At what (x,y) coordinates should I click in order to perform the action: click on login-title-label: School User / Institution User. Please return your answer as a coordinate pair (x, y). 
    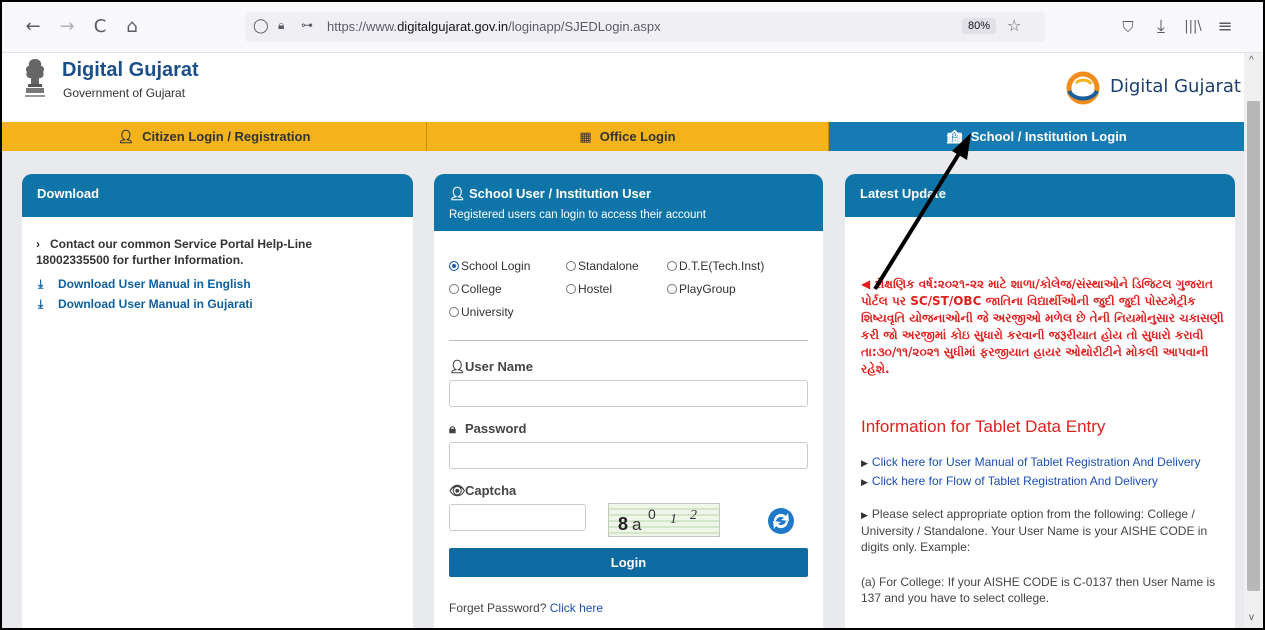
    Looking at the image, I should click on (560, 193).